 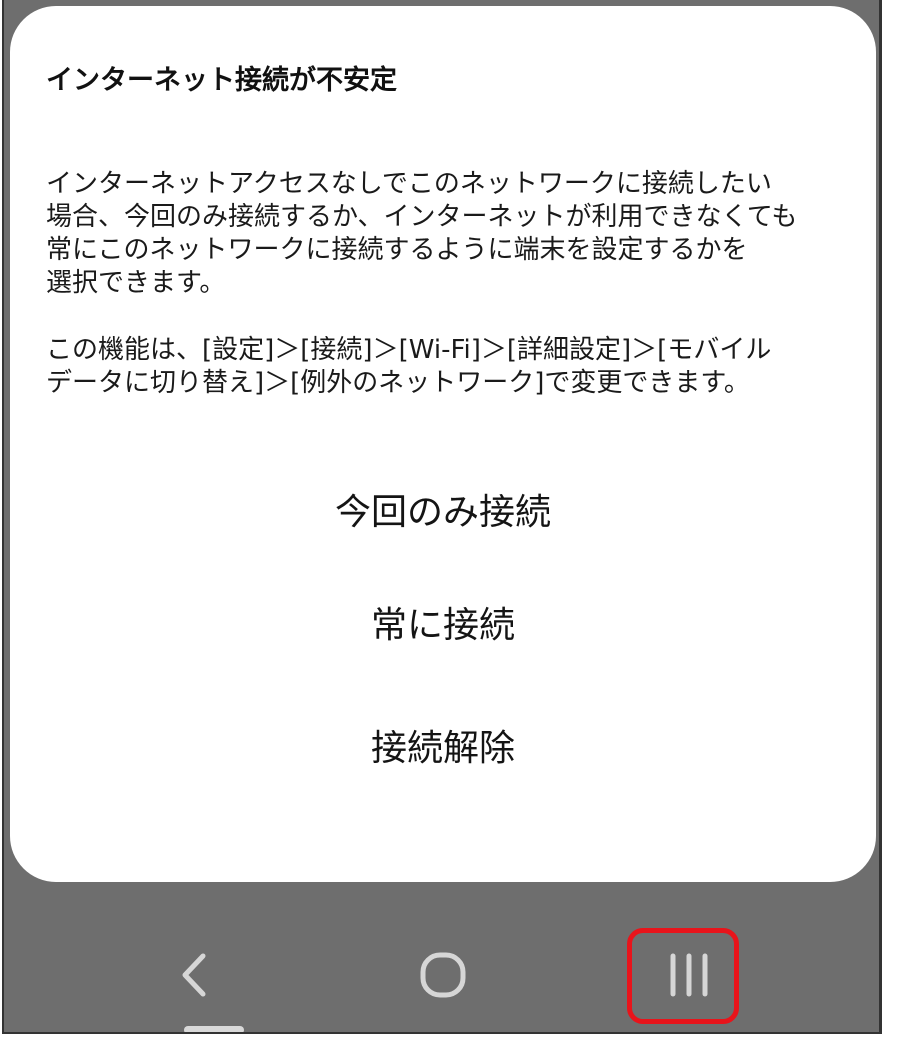 I want to click on body-line: 場合、今回のみ接続するか、インターネットが利用できなくても, so click(x=422, y=217).